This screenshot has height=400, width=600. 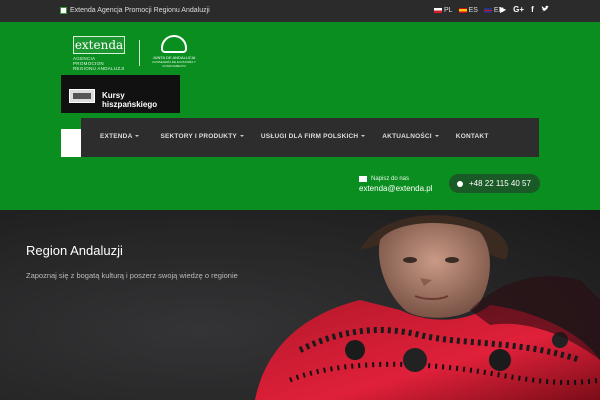 I want to click on logo-divider, so click(x=139, y=53).